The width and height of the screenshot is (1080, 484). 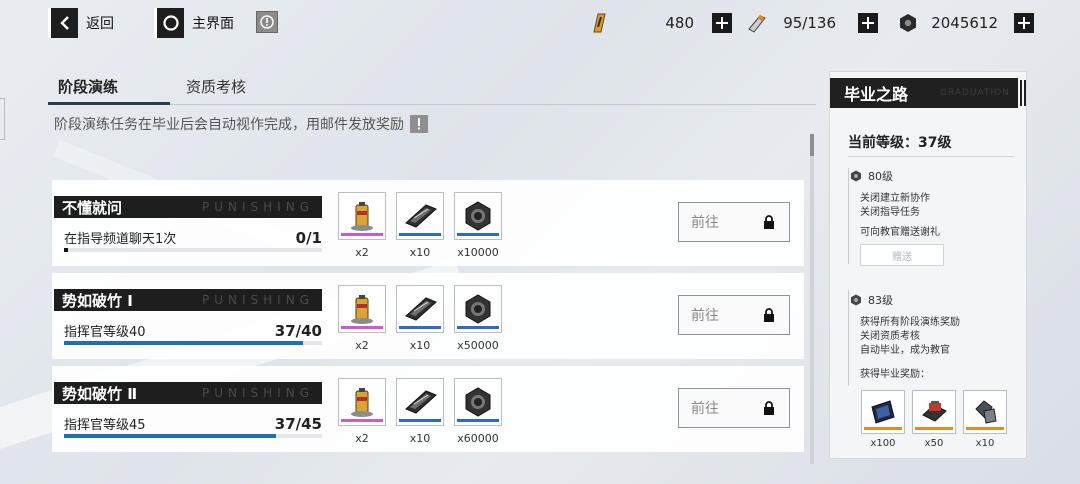 I want to click on add-coin-button, so click(x=1024, y=23).